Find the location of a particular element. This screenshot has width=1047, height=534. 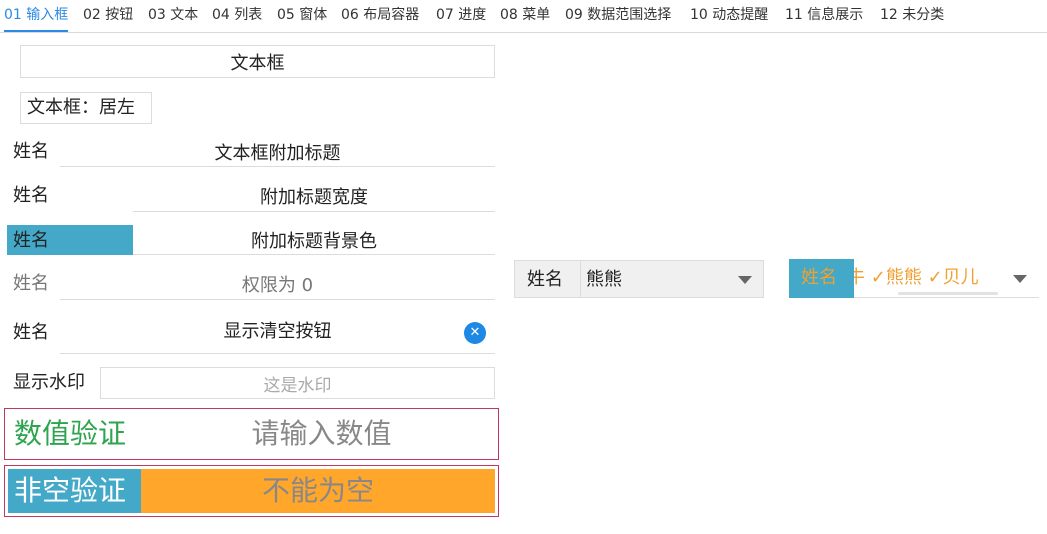

clear-field-value: 显示清空按钮 is located at coordinates (277, 331).